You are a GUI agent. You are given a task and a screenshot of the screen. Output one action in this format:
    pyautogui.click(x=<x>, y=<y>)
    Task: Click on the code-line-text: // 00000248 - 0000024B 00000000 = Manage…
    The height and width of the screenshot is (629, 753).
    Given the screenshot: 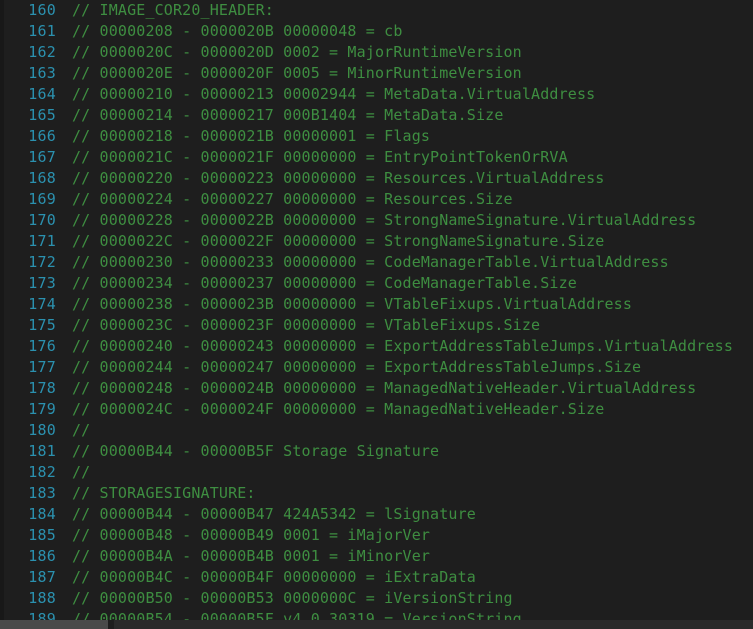 What is the action you would take?
    pyautogui.click(x=384, y=388)
    